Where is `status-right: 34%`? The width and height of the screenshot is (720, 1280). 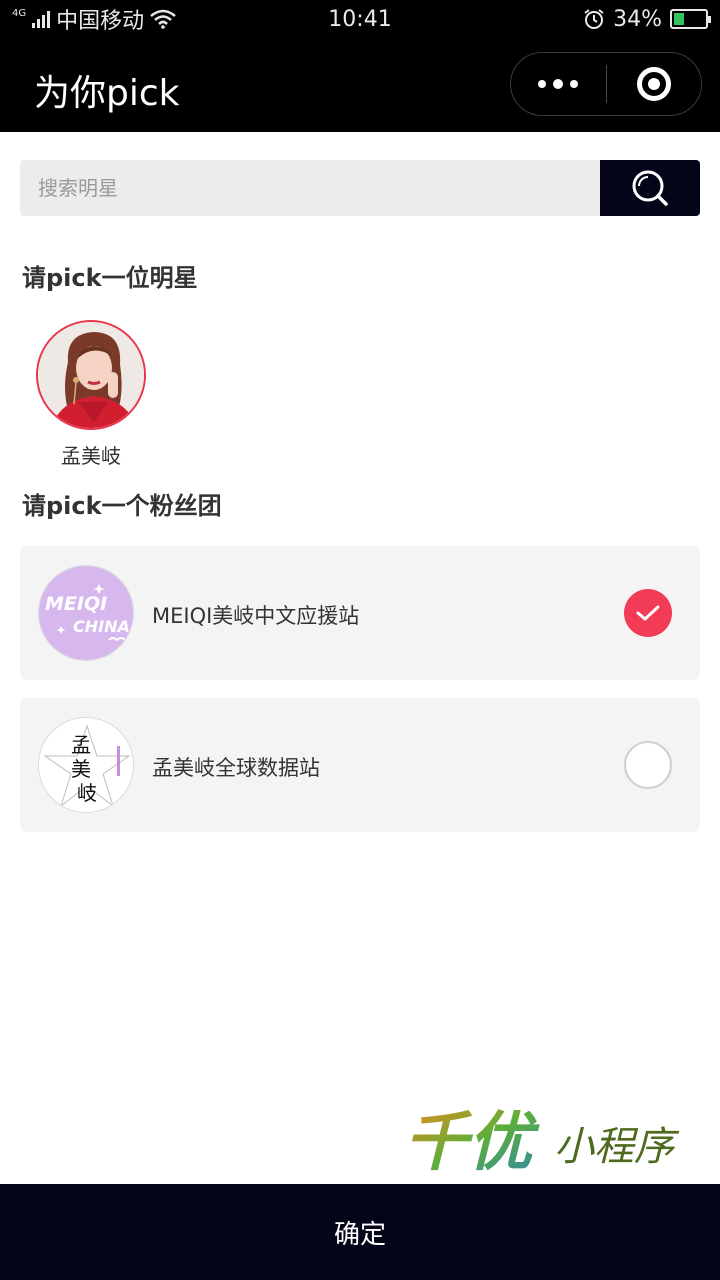
status-right: 34% is located at coordinates (647, 19).